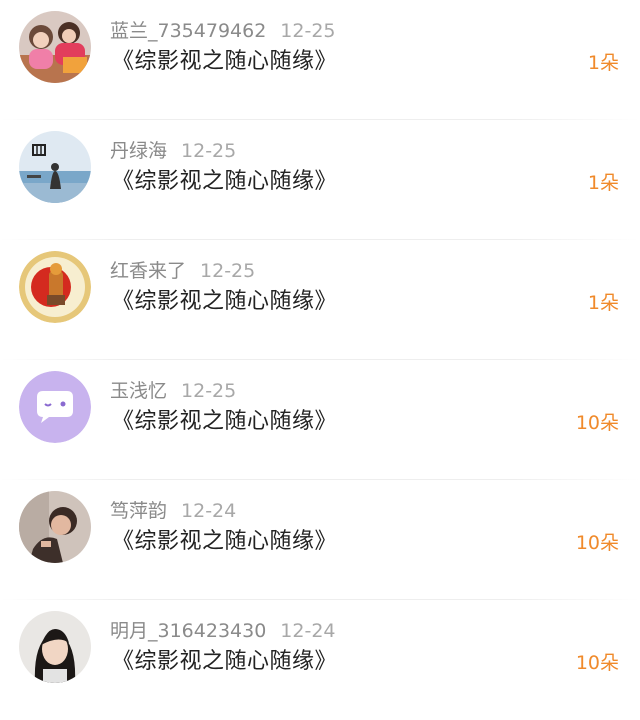 The image size is (640, 720). I want to click on username-line: 红香来了 12-25, so click(182, 271).